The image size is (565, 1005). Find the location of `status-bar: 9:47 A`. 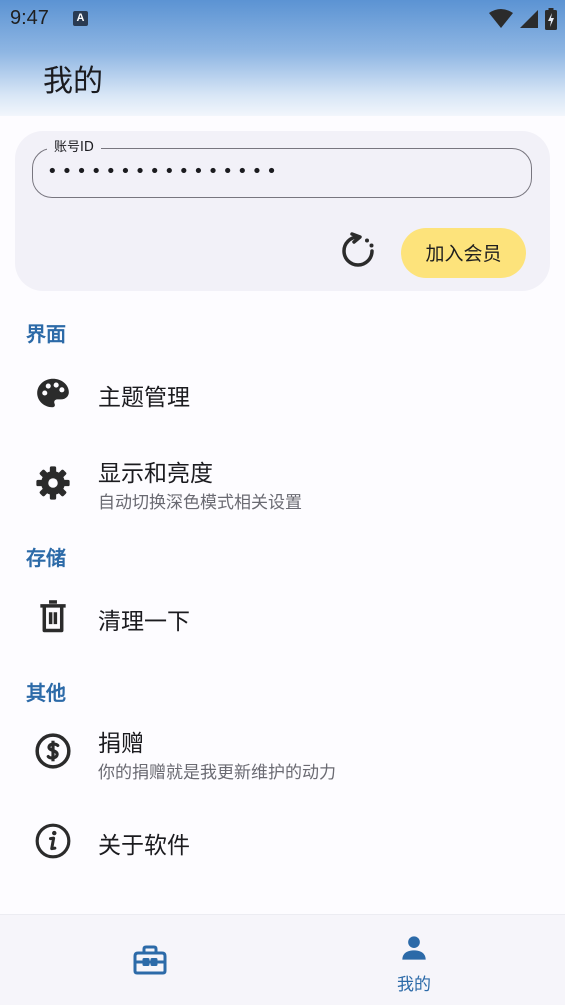

status-bar: 9:47 A is located at coordinates (282, 19).